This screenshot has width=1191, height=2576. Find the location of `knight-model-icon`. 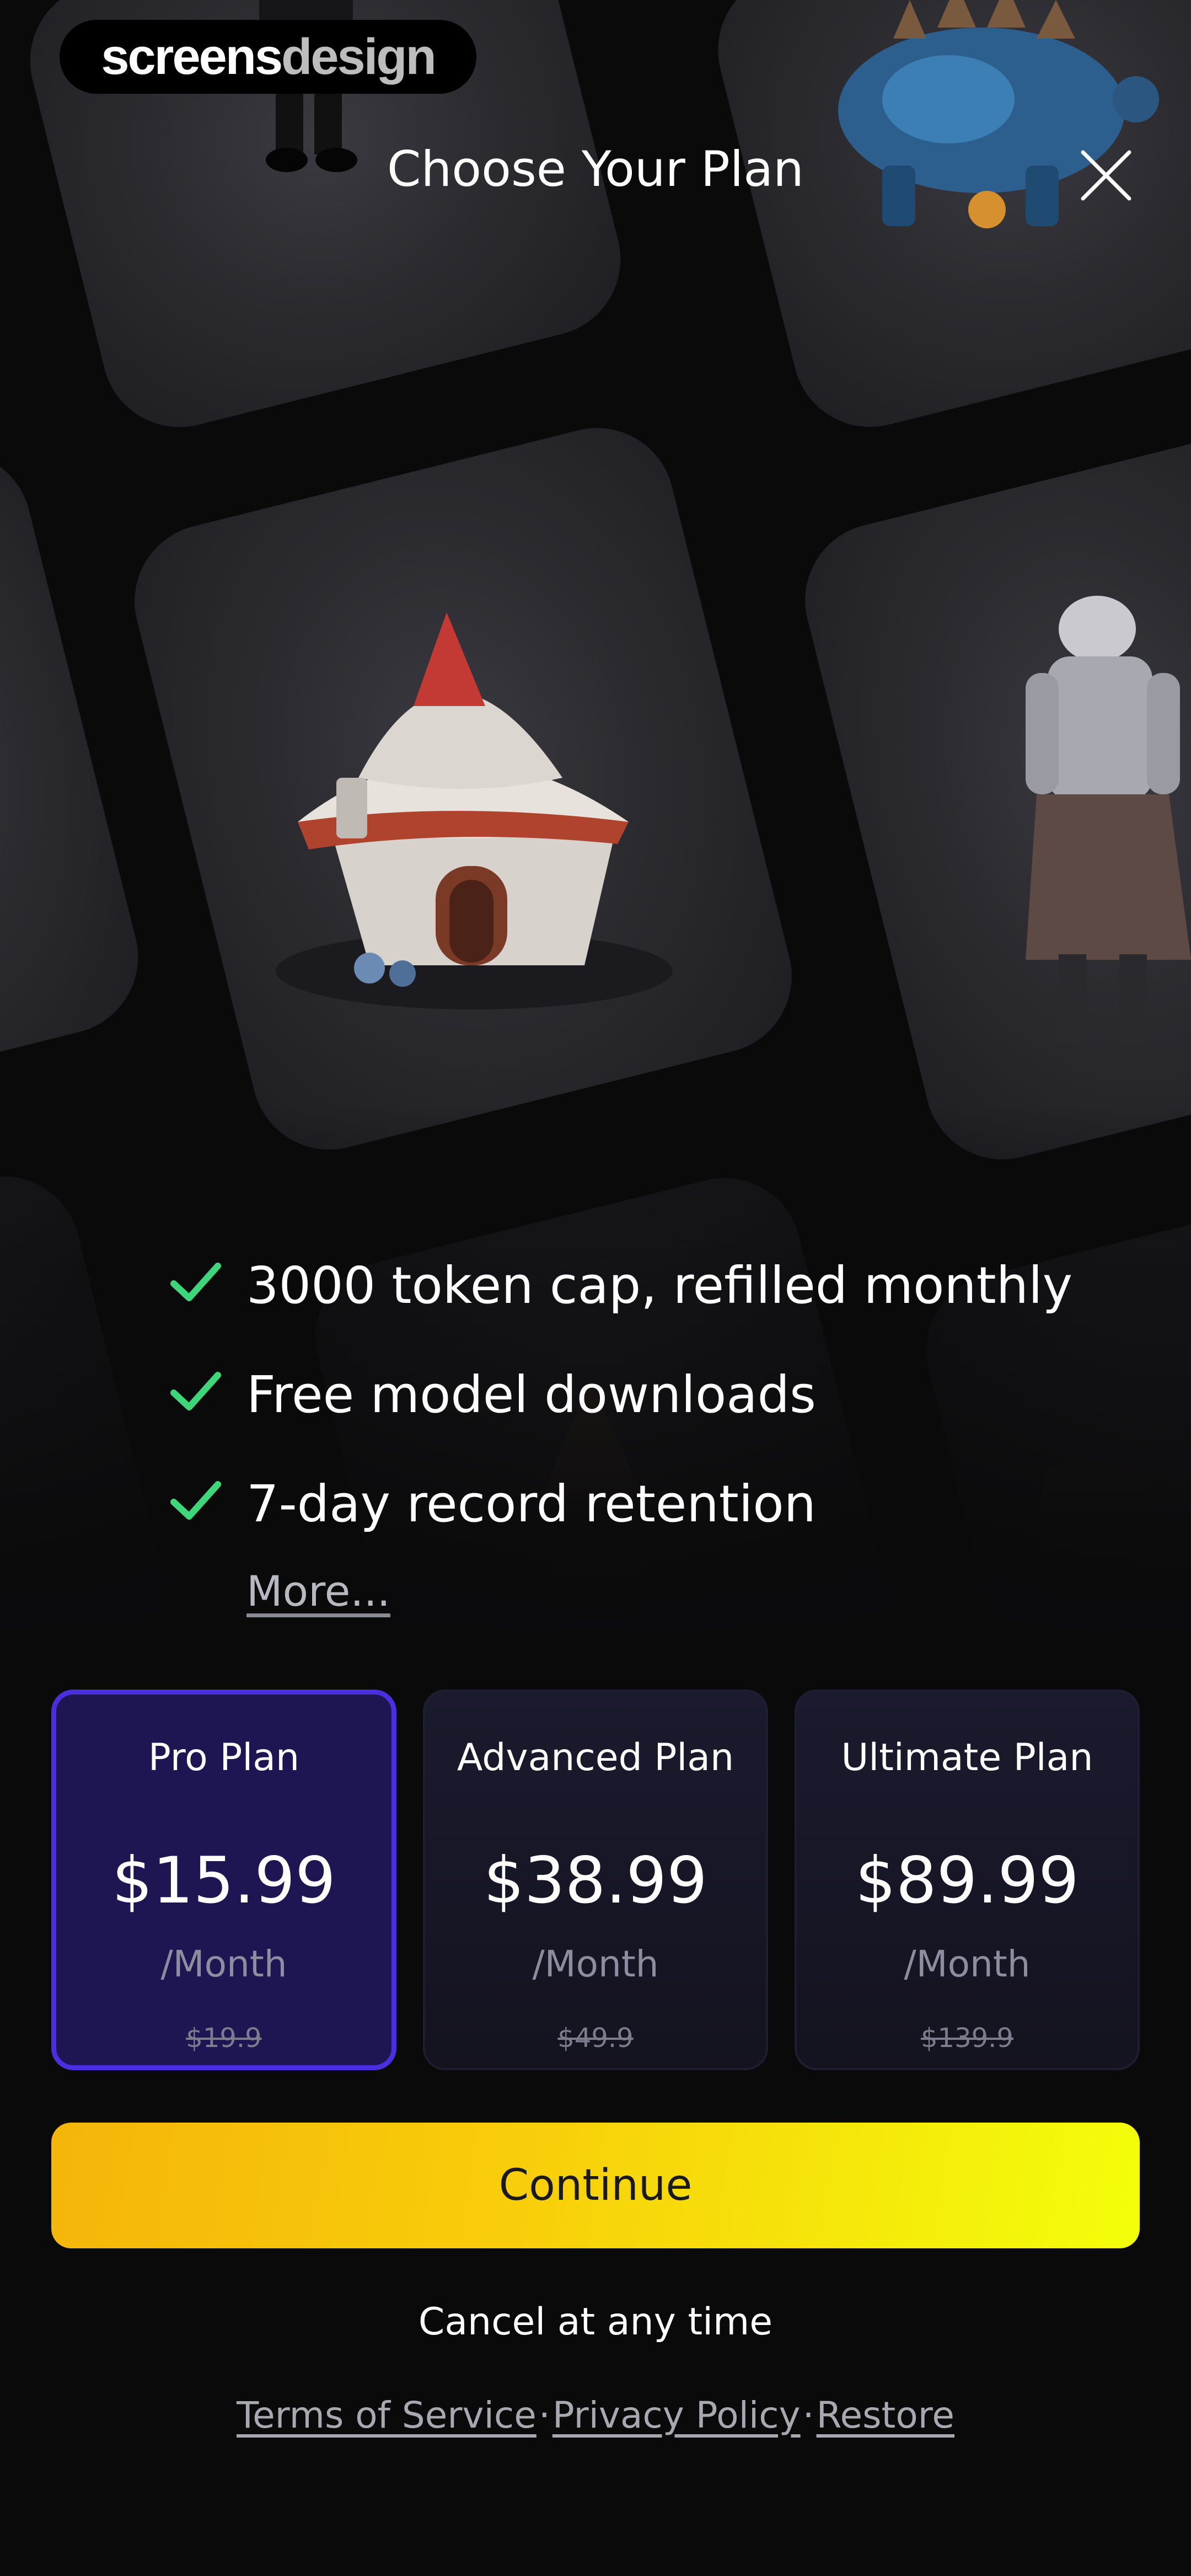

knight-model-icon is located at coordinates (1108, 819).